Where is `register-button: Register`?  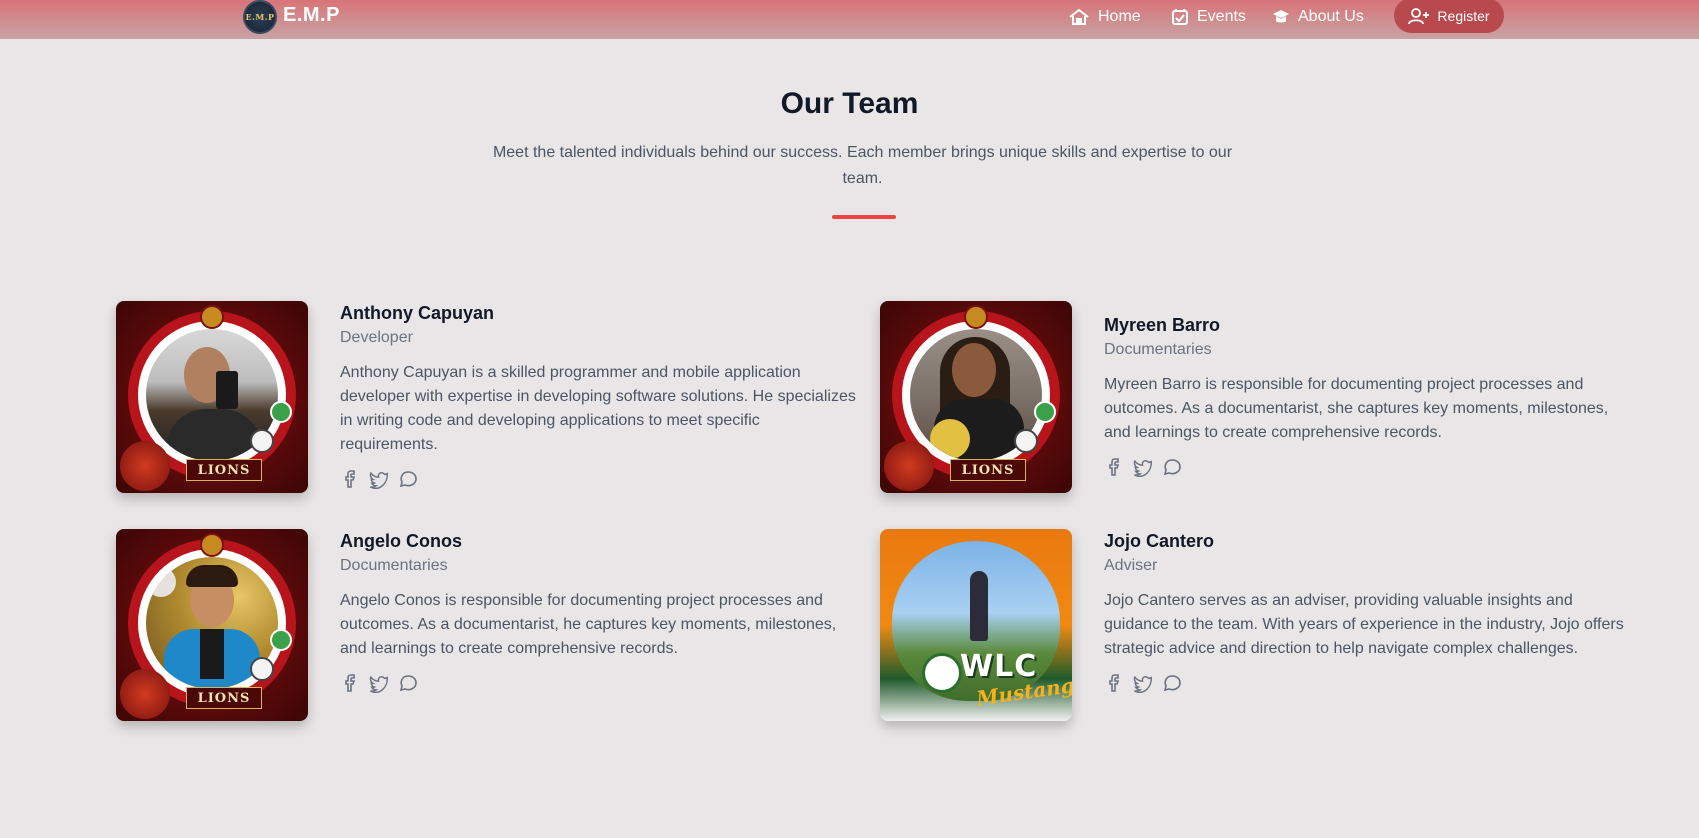
register-button: Register is located at coordinates (1449, 16).